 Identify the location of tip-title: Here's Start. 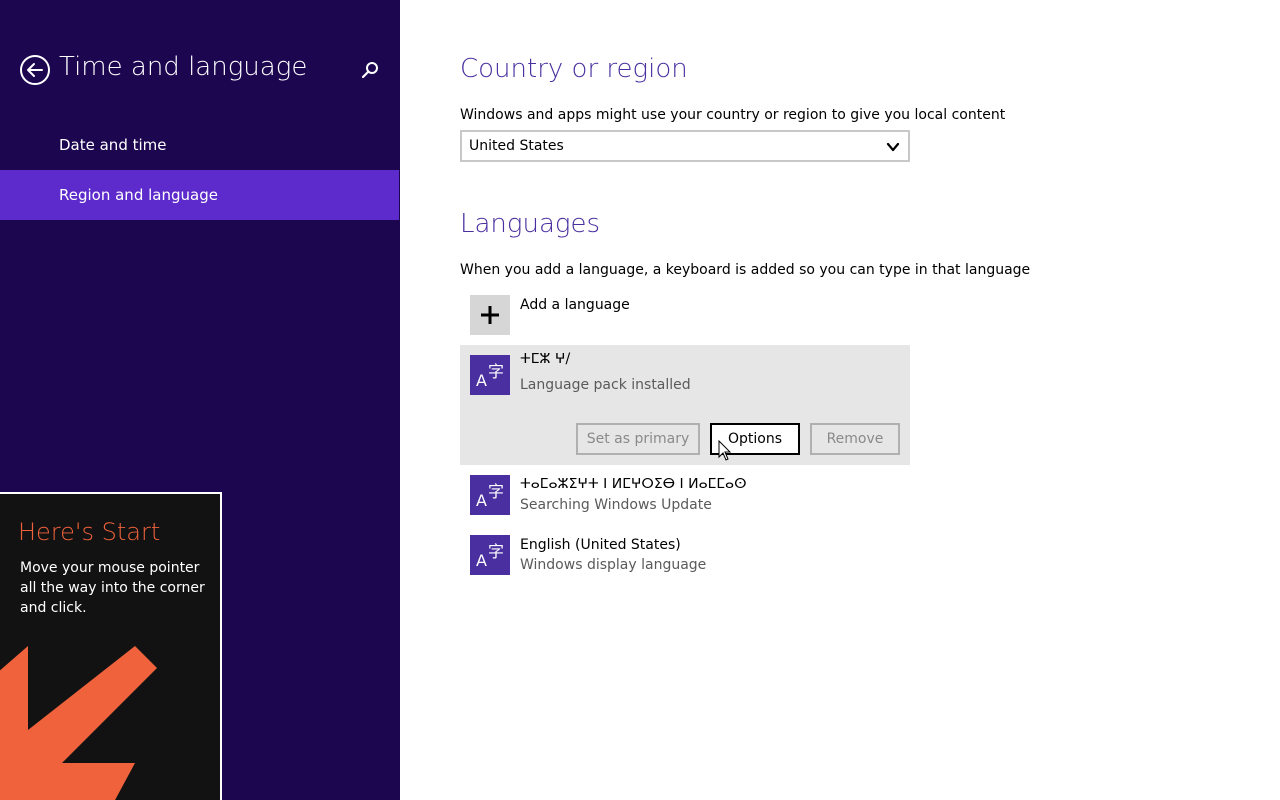
(89, 532).